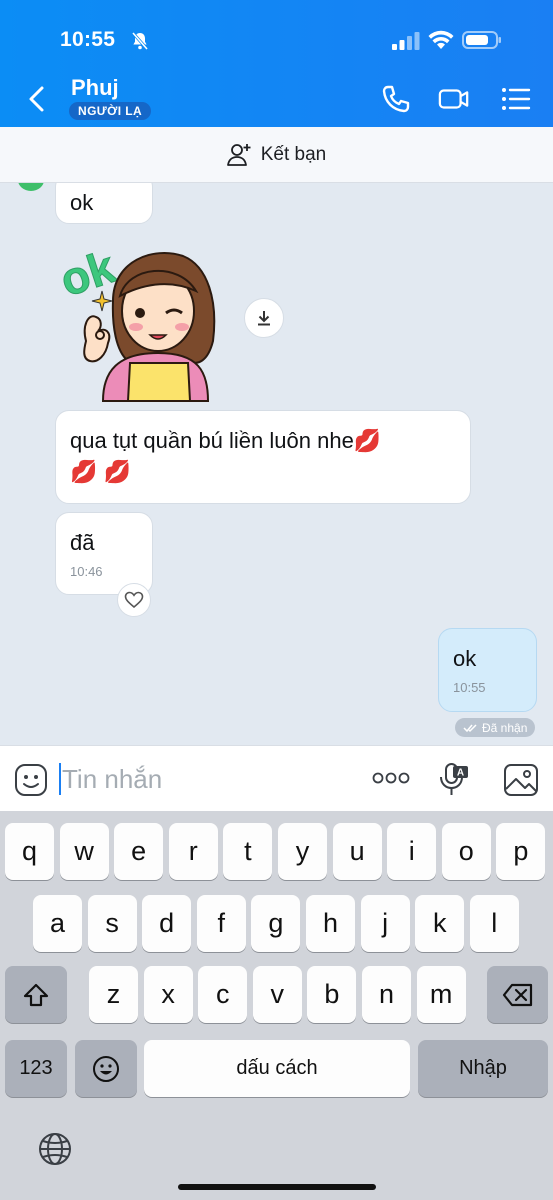 The width and height of the screenshot is (553, 1200). I want to click on key-s: s, so click(112, 923).